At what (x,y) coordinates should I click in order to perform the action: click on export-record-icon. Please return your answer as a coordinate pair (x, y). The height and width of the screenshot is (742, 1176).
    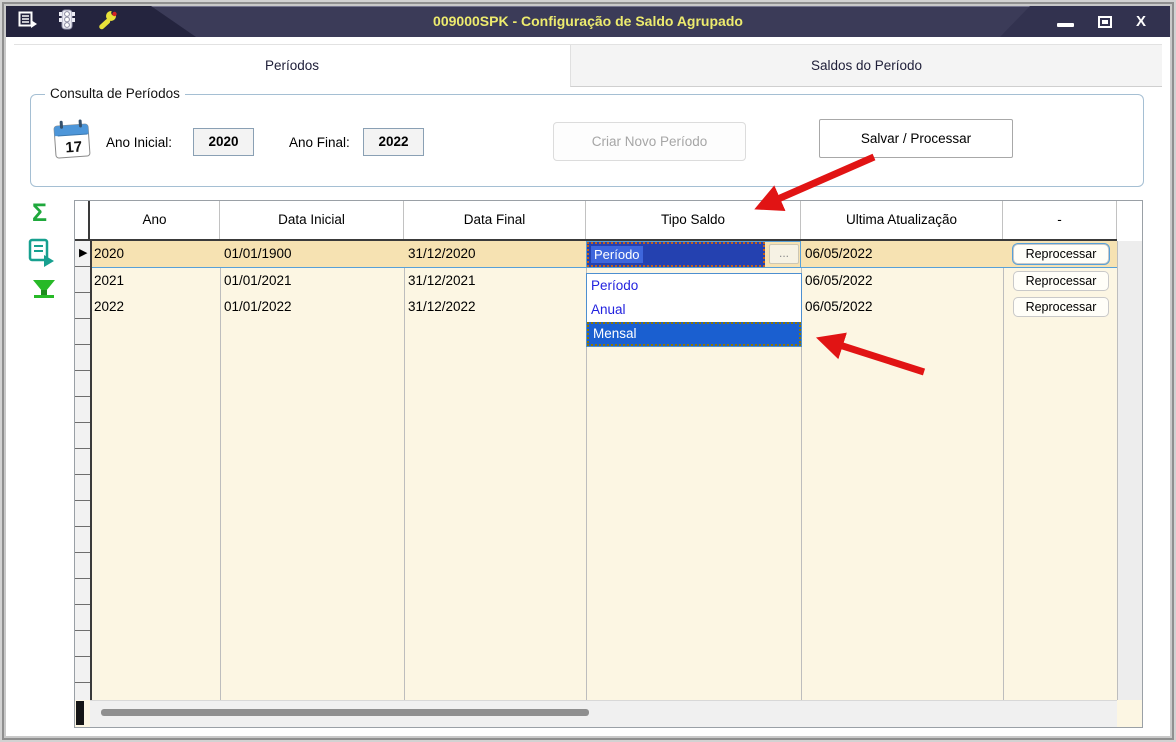
    Looking at the image, I should click on (42, 255).